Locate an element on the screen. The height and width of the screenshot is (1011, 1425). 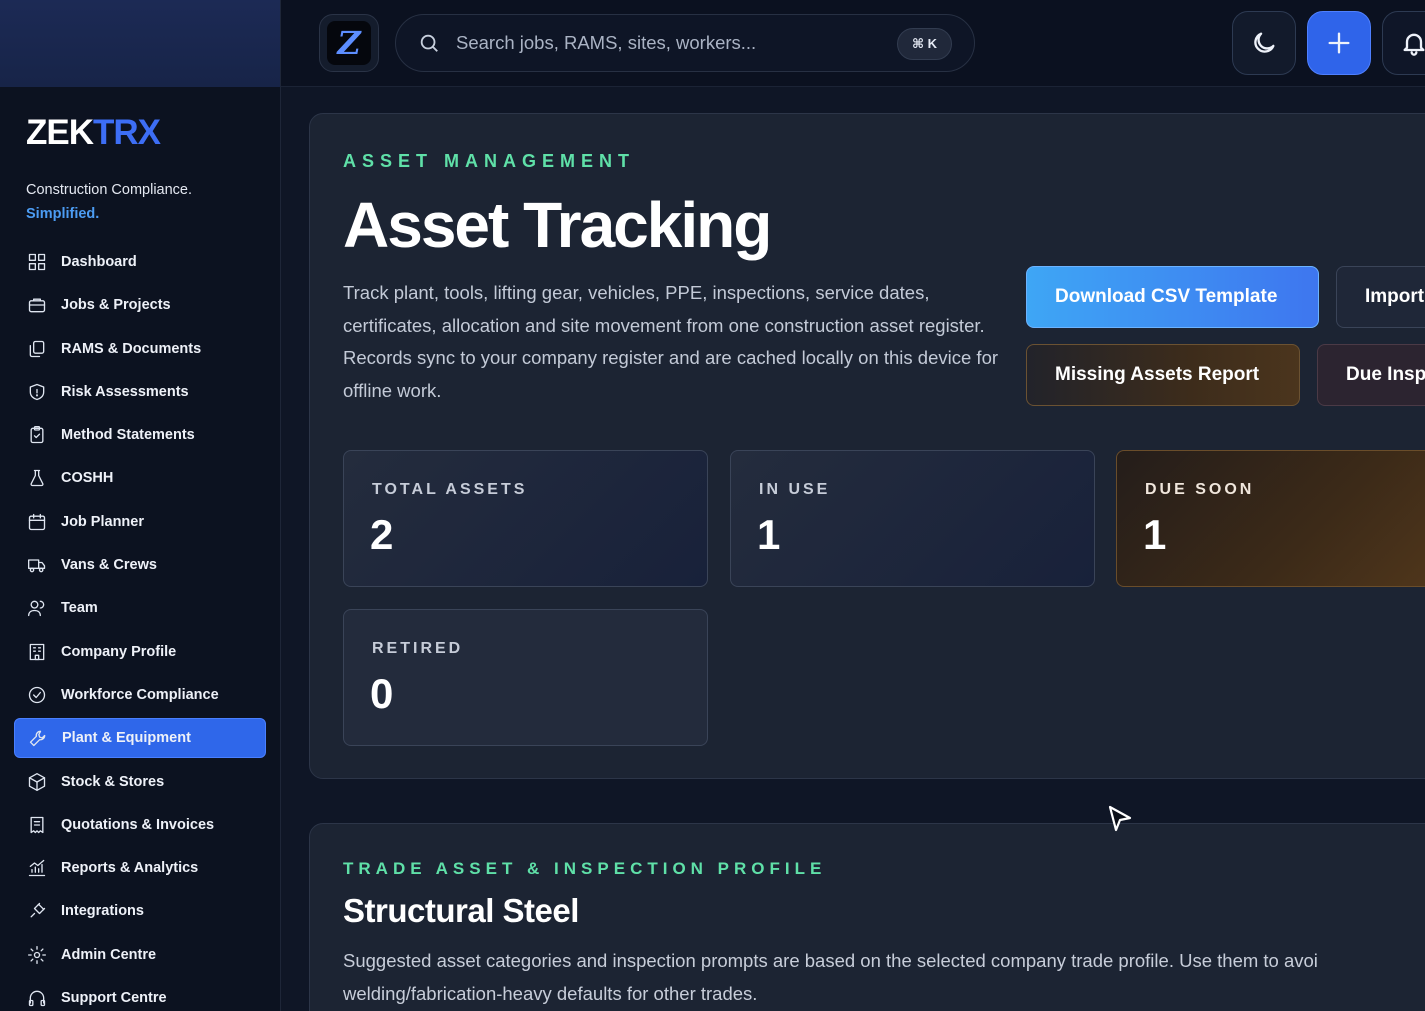
bell-icon is located at coordinates (1414, 44).